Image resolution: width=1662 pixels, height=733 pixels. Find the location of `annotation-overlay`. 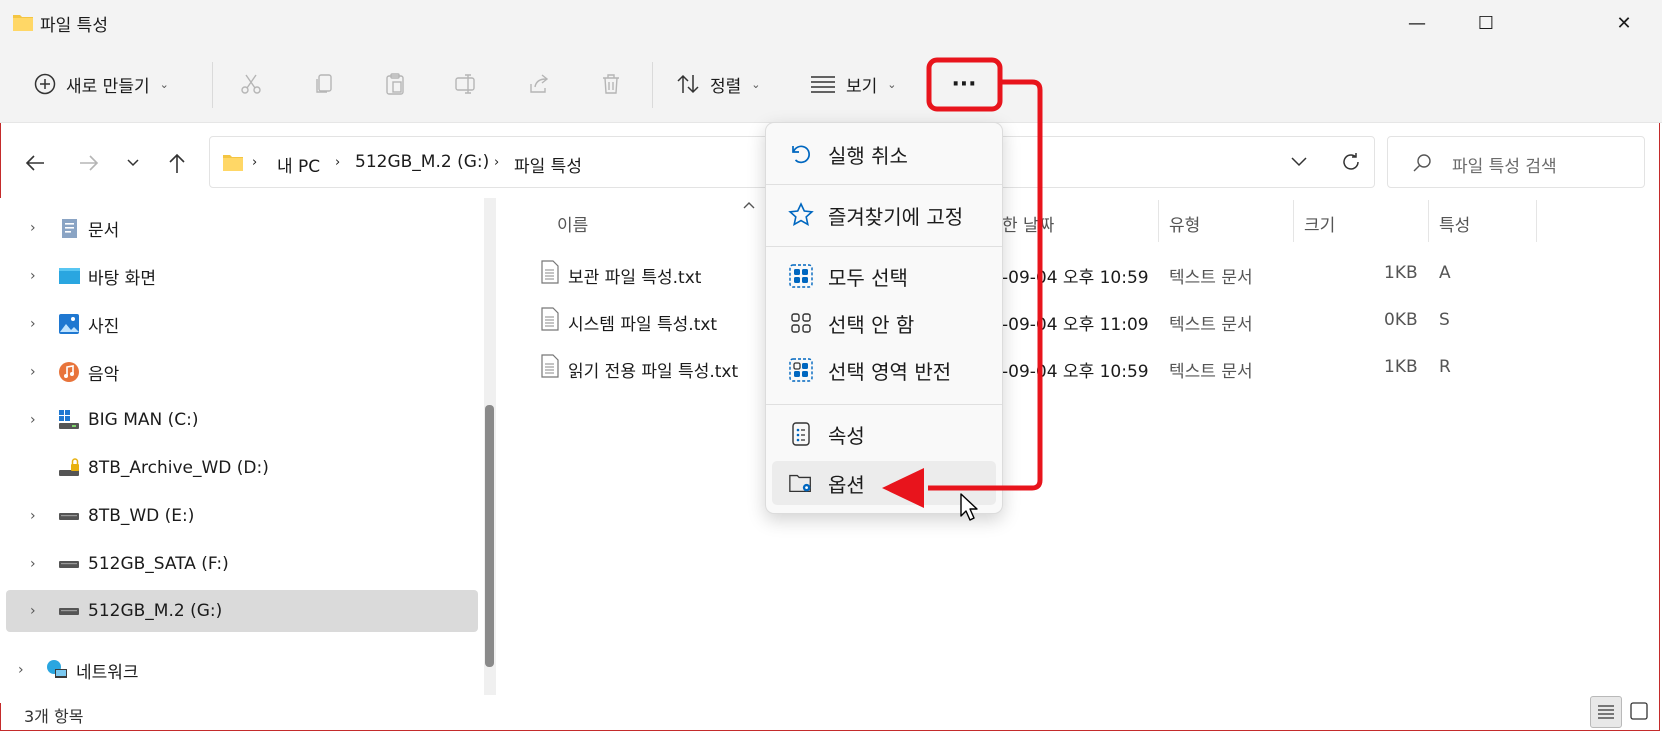

annotation-overlay is located at coordinates (962, 282).